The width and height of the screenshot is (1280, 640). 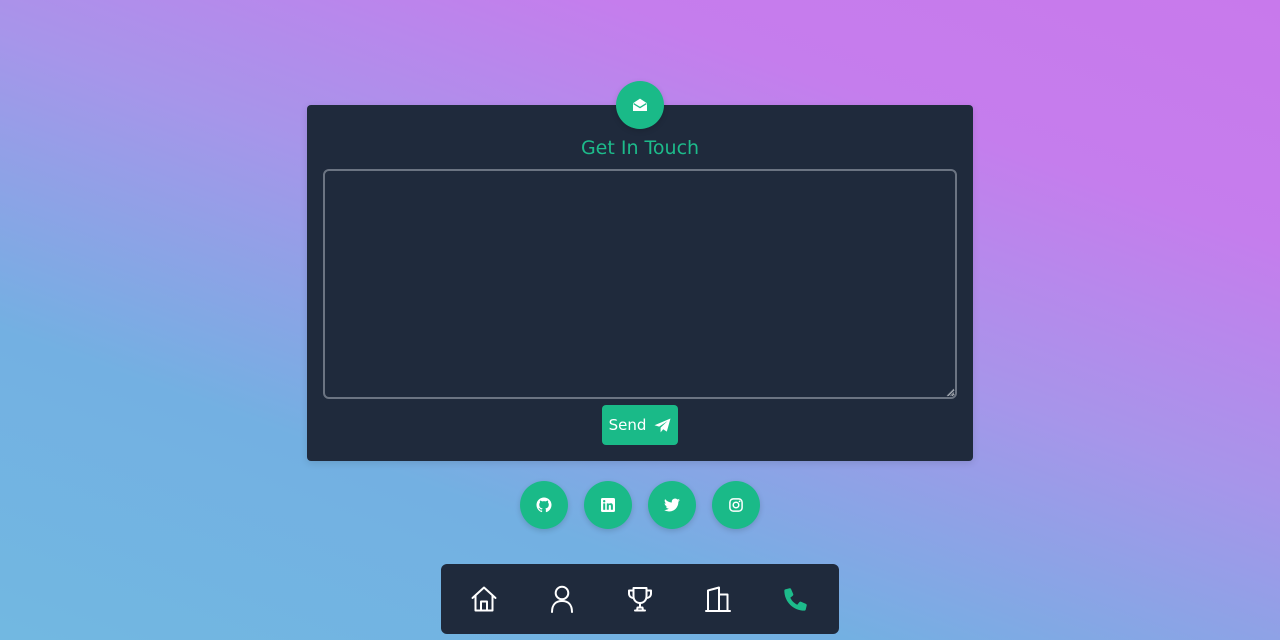 I want to click on twitter-button, so click(x=672, y=505).